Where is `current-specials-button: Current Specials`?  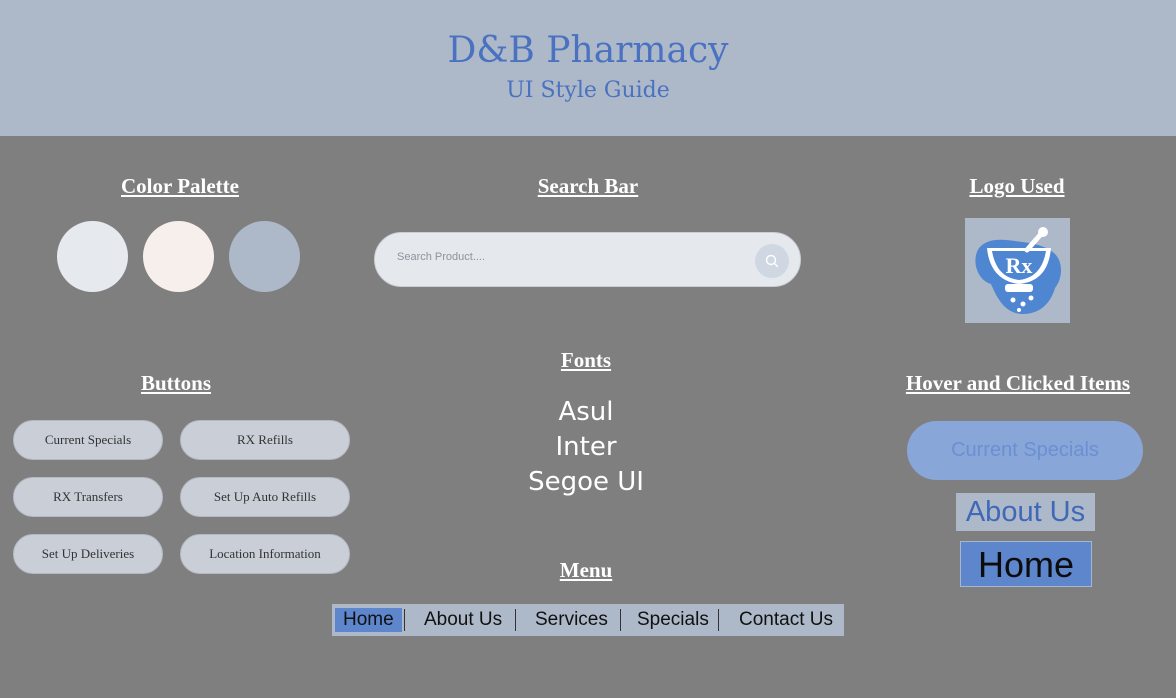 current-specials-button: Current Specials is located at coordinates (88, 440).